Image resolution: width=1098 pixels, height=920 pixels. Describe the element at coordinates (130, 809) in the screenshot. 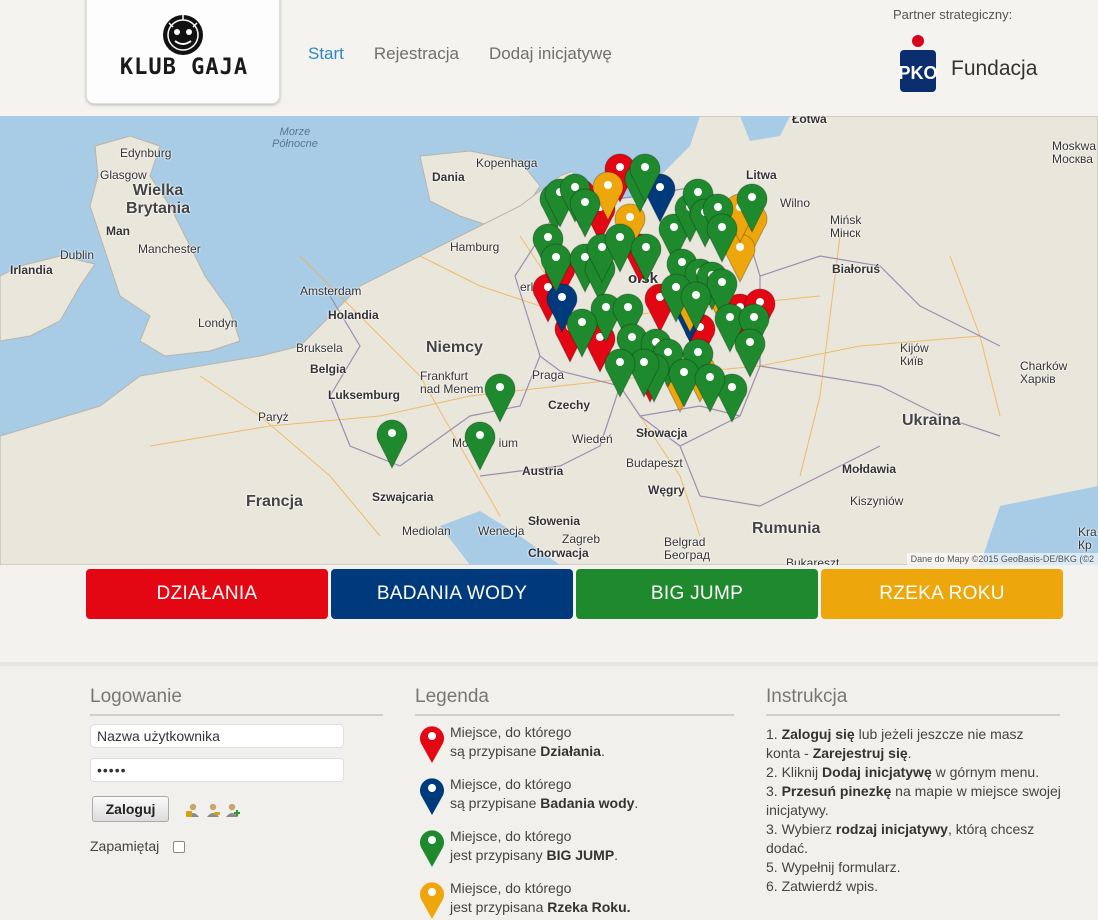

I see `login-button: Zaloguj` at that location.